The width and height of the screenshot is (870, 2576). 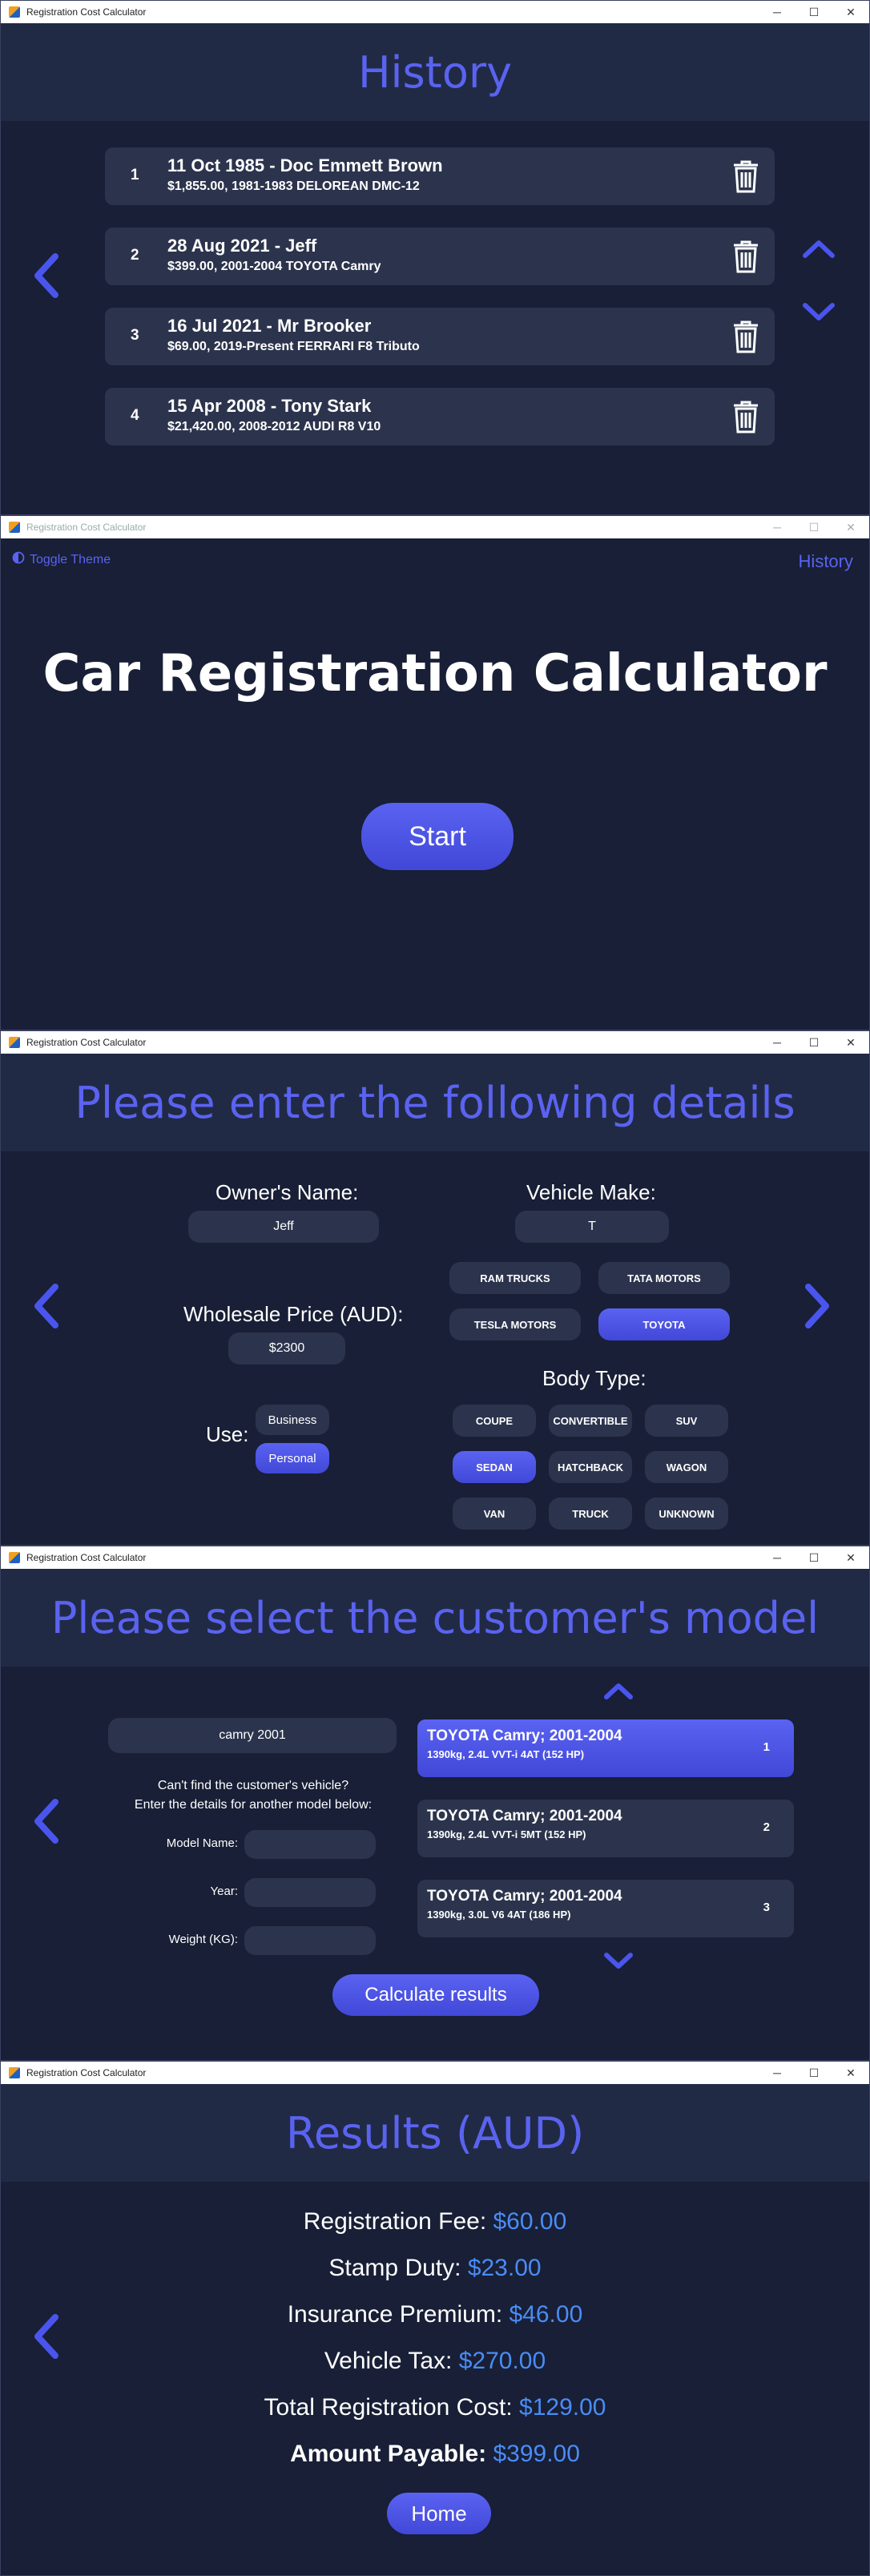 What do you see at coordinates (435, 72) in the screenshot?
I see `page-title: History` at bounding box center [435, 72].